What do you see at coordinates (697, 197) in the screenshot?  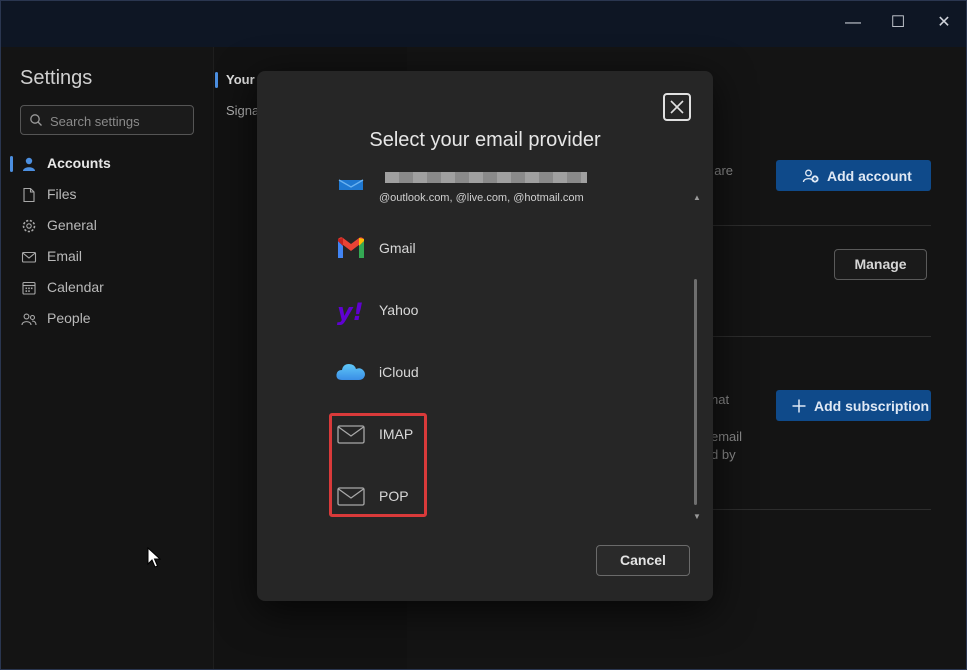 I see `scroll-up-arrow: ▲` at bounding box center [697, 197].